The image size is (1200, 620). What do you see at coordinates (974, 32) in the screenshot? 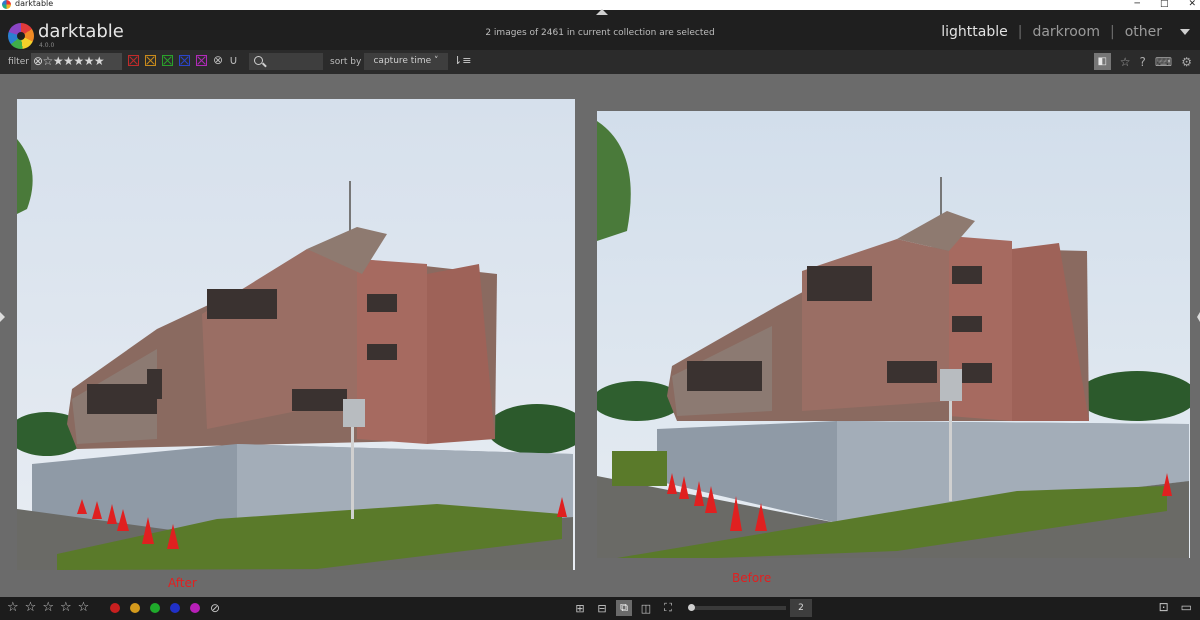
I see `view-lighttable: lighttable` at bounding box center [974, 32].